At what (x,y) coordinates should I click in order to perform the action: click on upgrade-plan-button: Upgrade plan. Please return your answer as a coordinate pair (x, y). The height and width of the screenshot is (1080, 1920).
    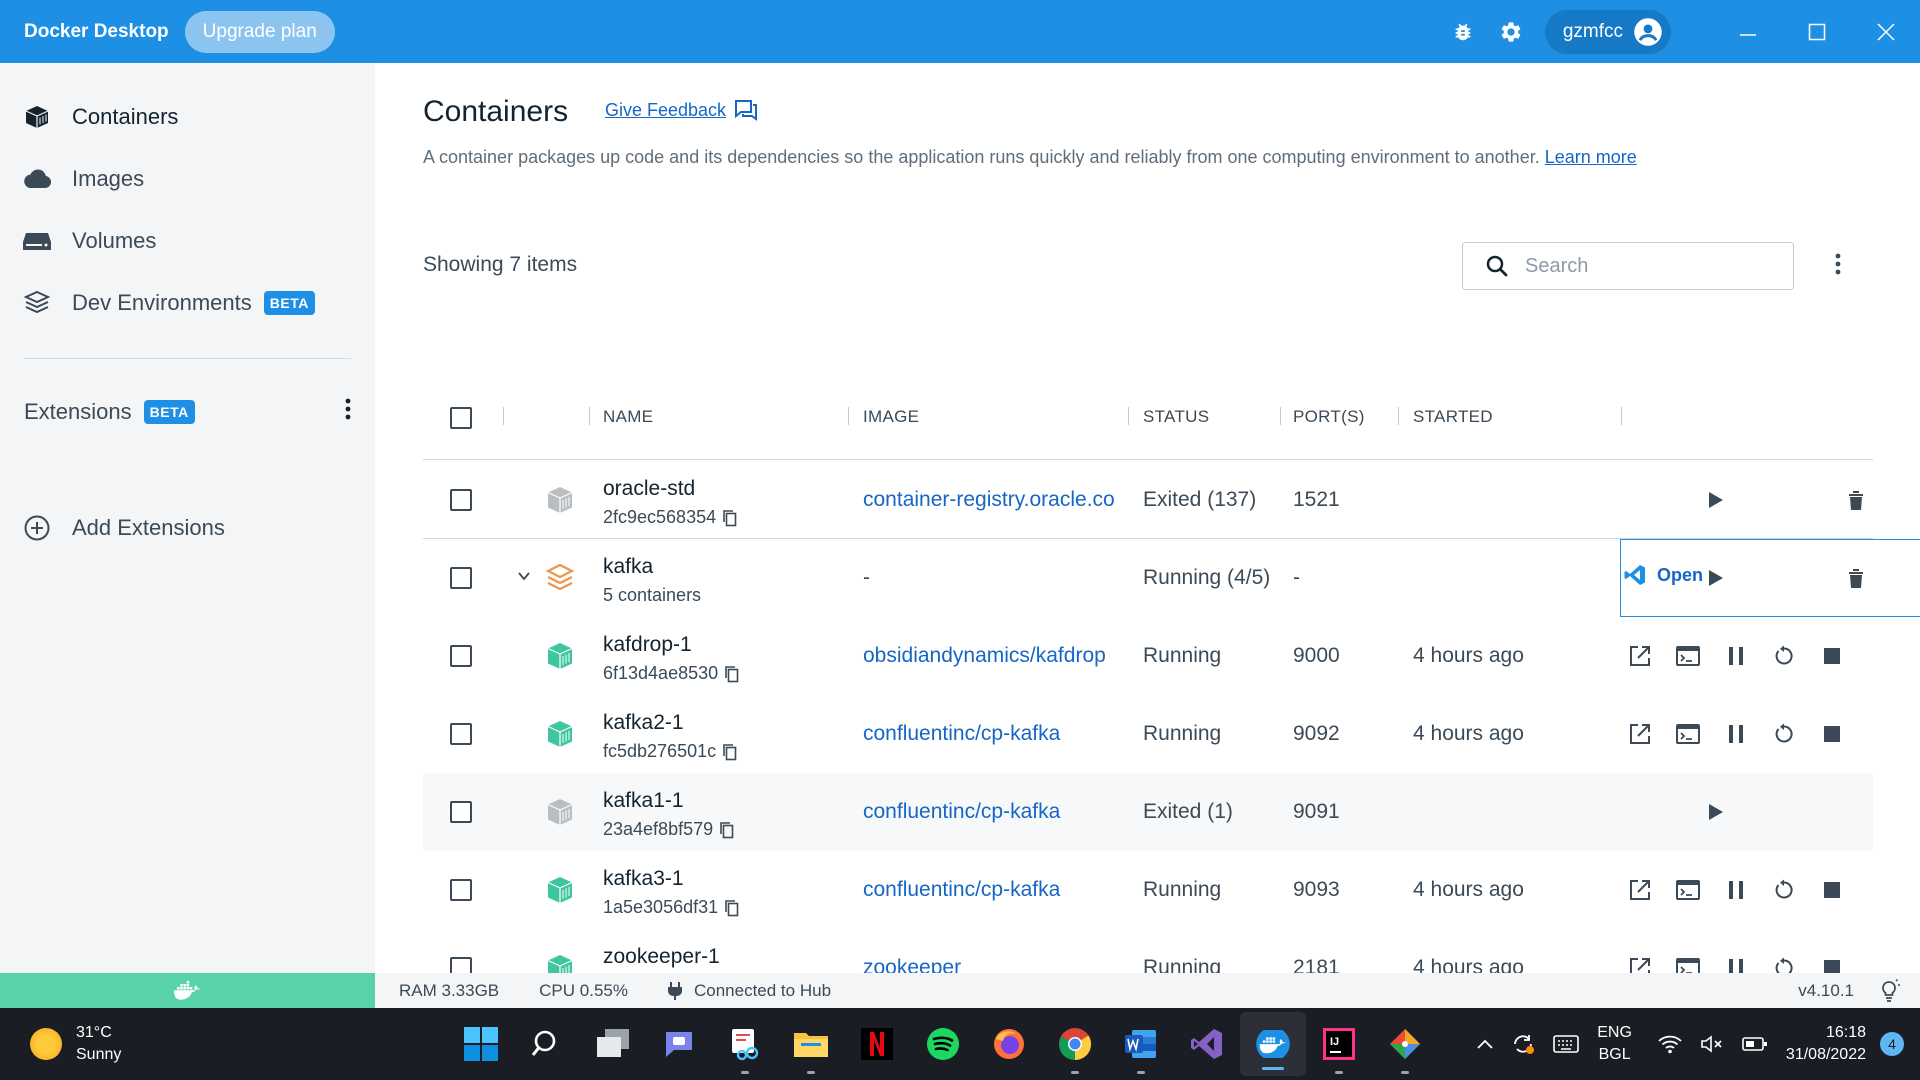
    Looking at the image, I should click on (259, 31).